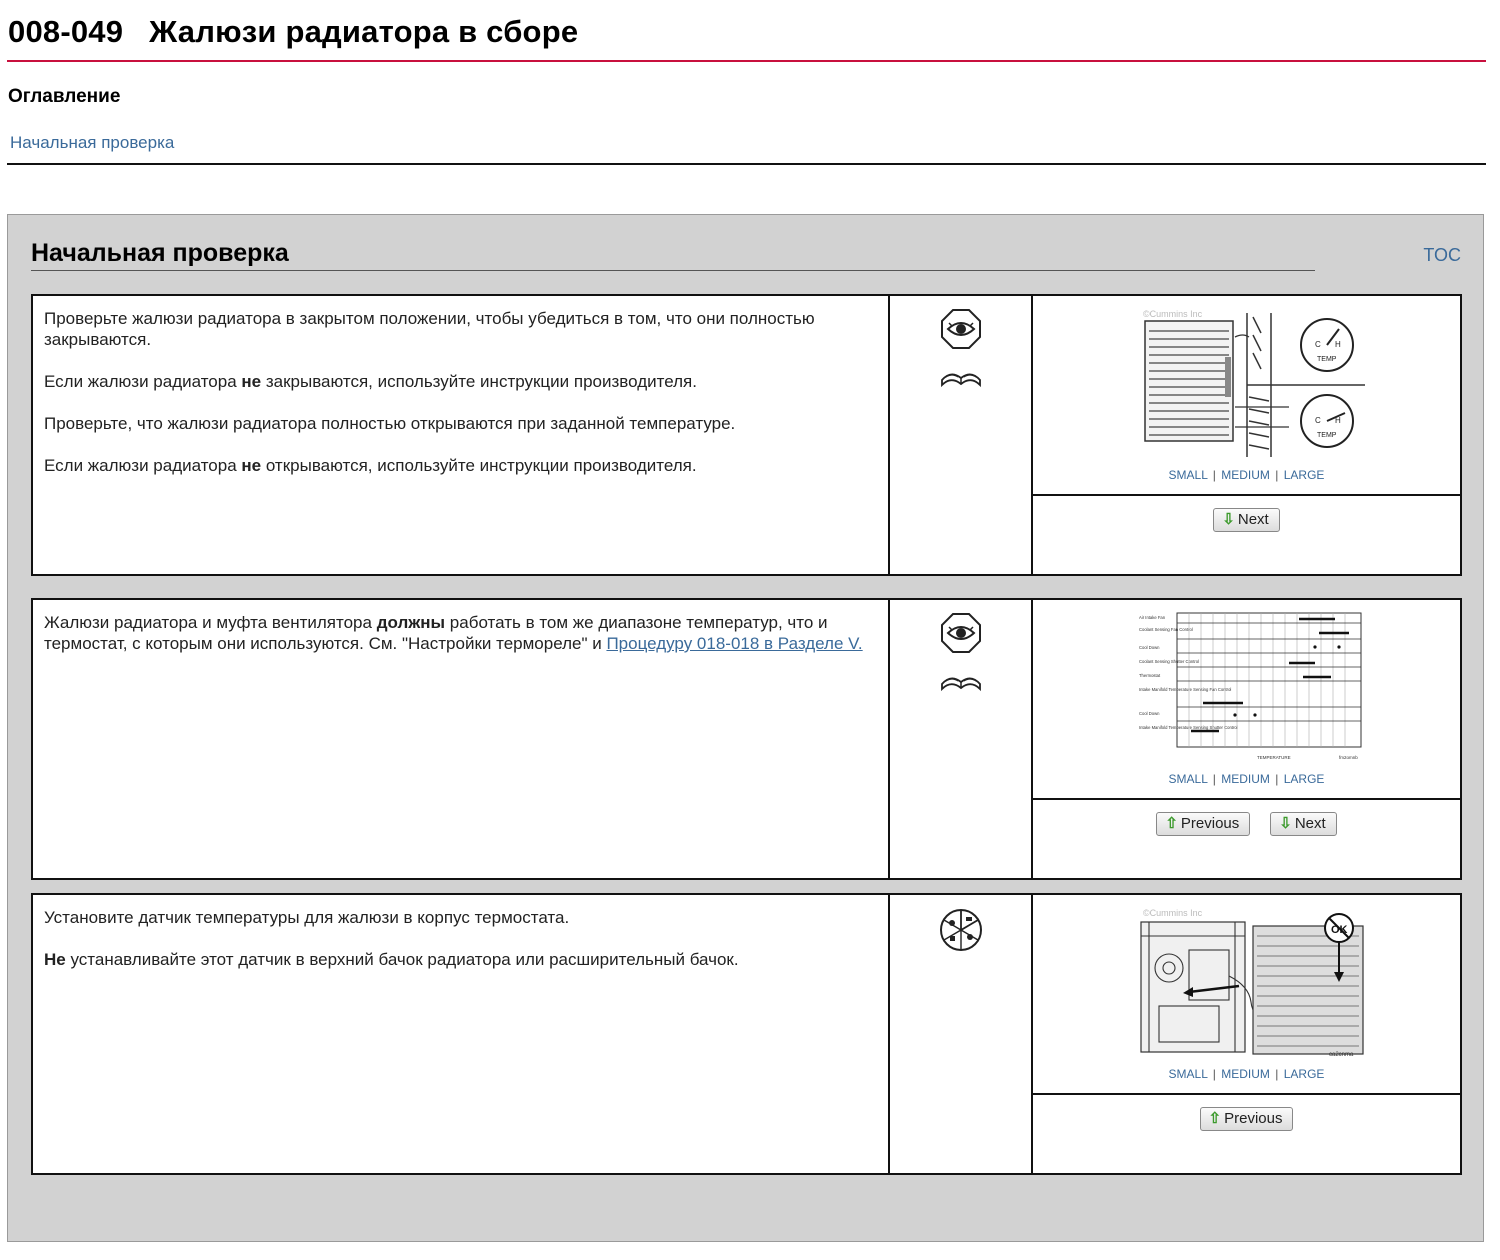  I want to click on svg-text: TEMPERATURE, so click(1274, 757).